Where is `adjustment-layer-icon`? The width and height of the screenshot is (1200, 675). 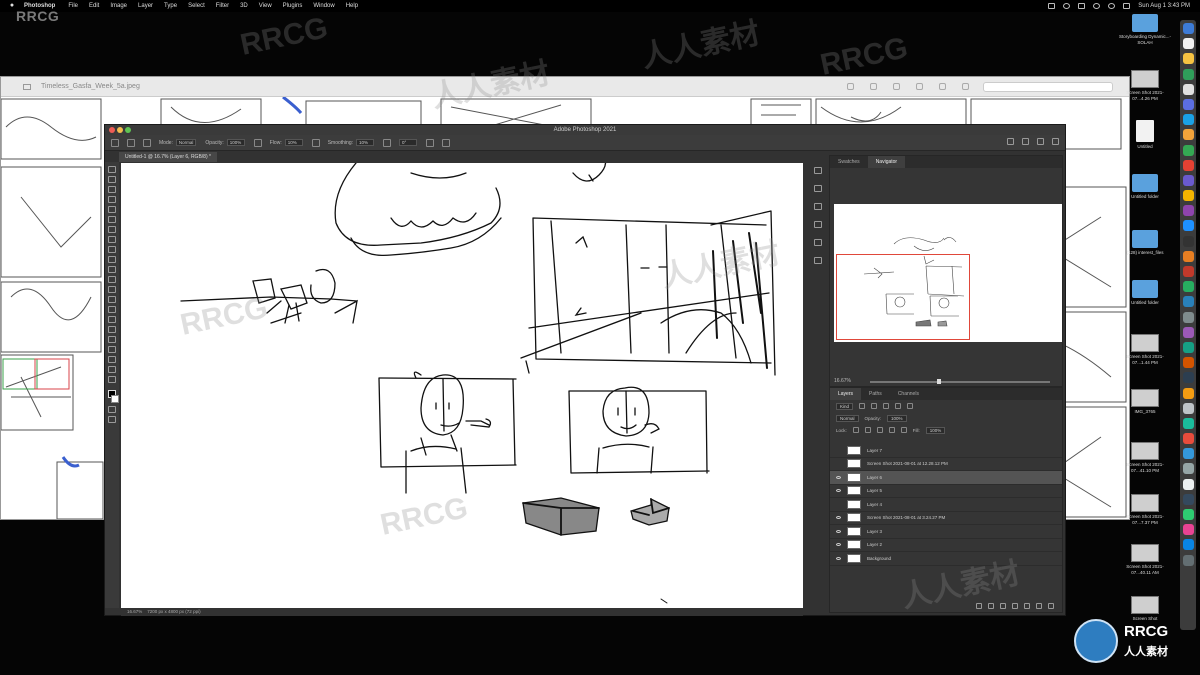
adjustment-layer-icon is located at coordinates (1015, 606).